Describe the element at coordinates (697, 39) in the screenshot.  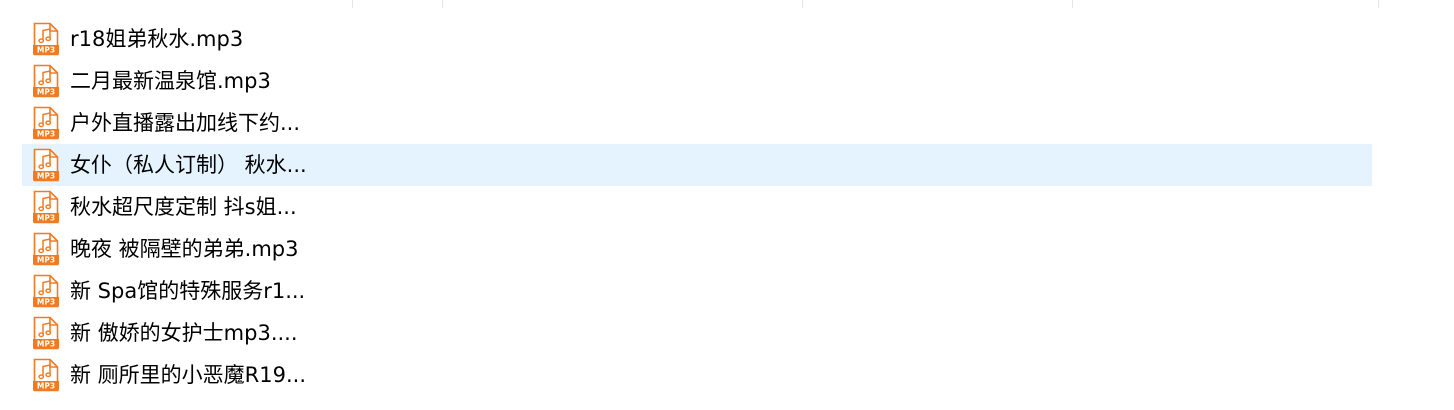
I see `file-row: MP3 r18姐弟秋水.mp3` at that location.